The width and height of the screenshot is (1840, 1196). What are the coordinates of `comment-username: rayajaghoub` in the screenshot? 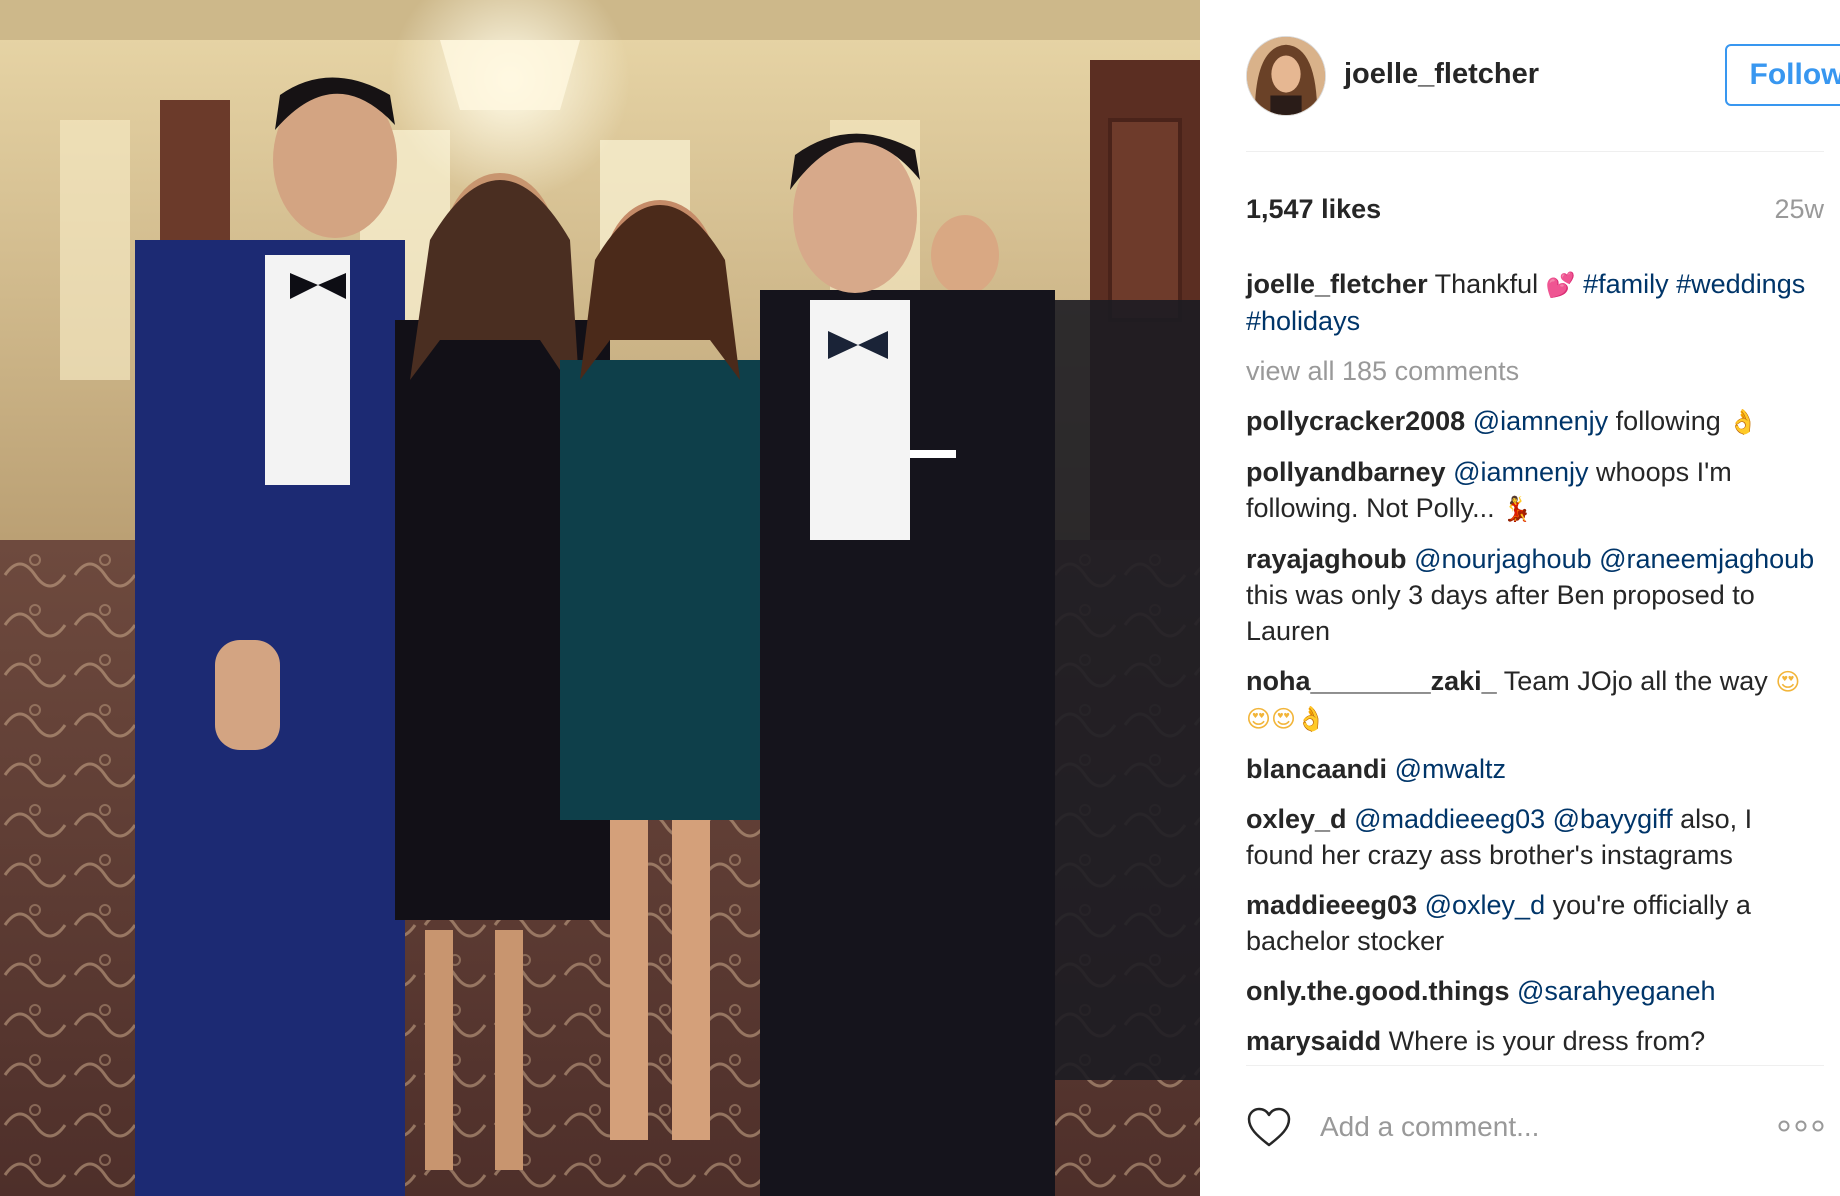 It's located at (1326, 559).